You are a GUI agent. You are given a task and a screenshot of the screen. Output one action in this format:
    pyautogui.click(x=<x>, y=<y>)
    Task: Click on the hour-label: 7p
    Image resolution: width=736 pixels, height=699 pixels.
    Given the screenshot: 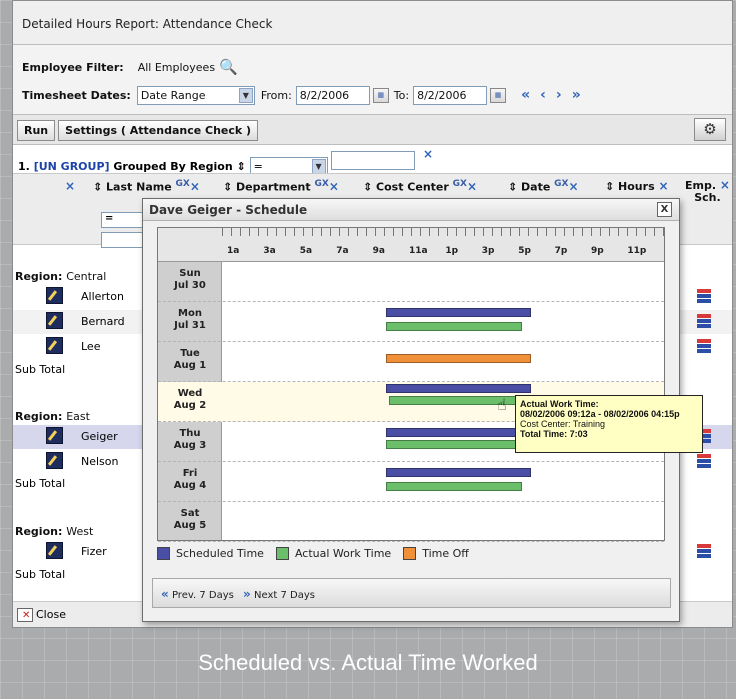 What is the action you would take?
    pyautogui.click(x=561, y=251)
    